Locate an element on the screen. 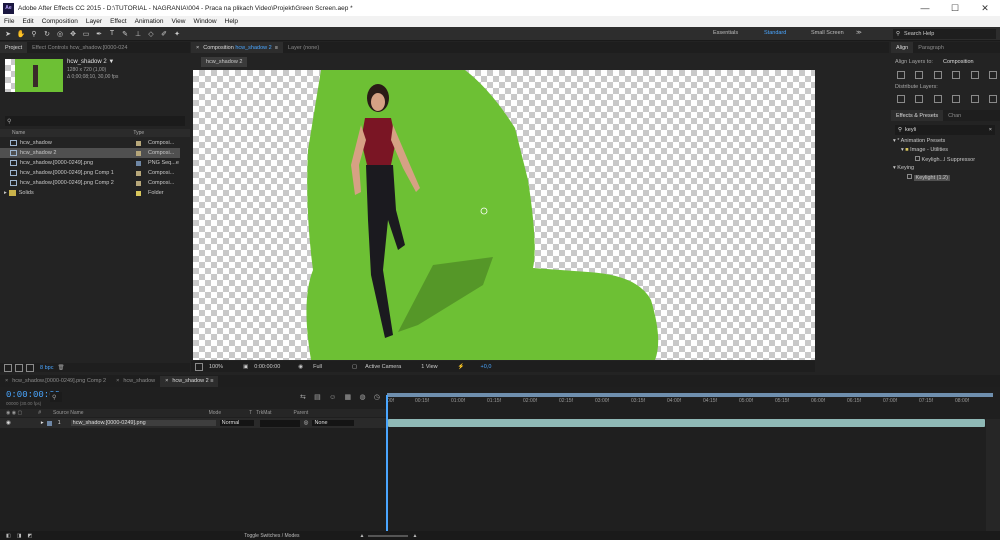 The height and width of the screenshot is (540, 1000). align-left-icon is located at coordinates (901, 75).